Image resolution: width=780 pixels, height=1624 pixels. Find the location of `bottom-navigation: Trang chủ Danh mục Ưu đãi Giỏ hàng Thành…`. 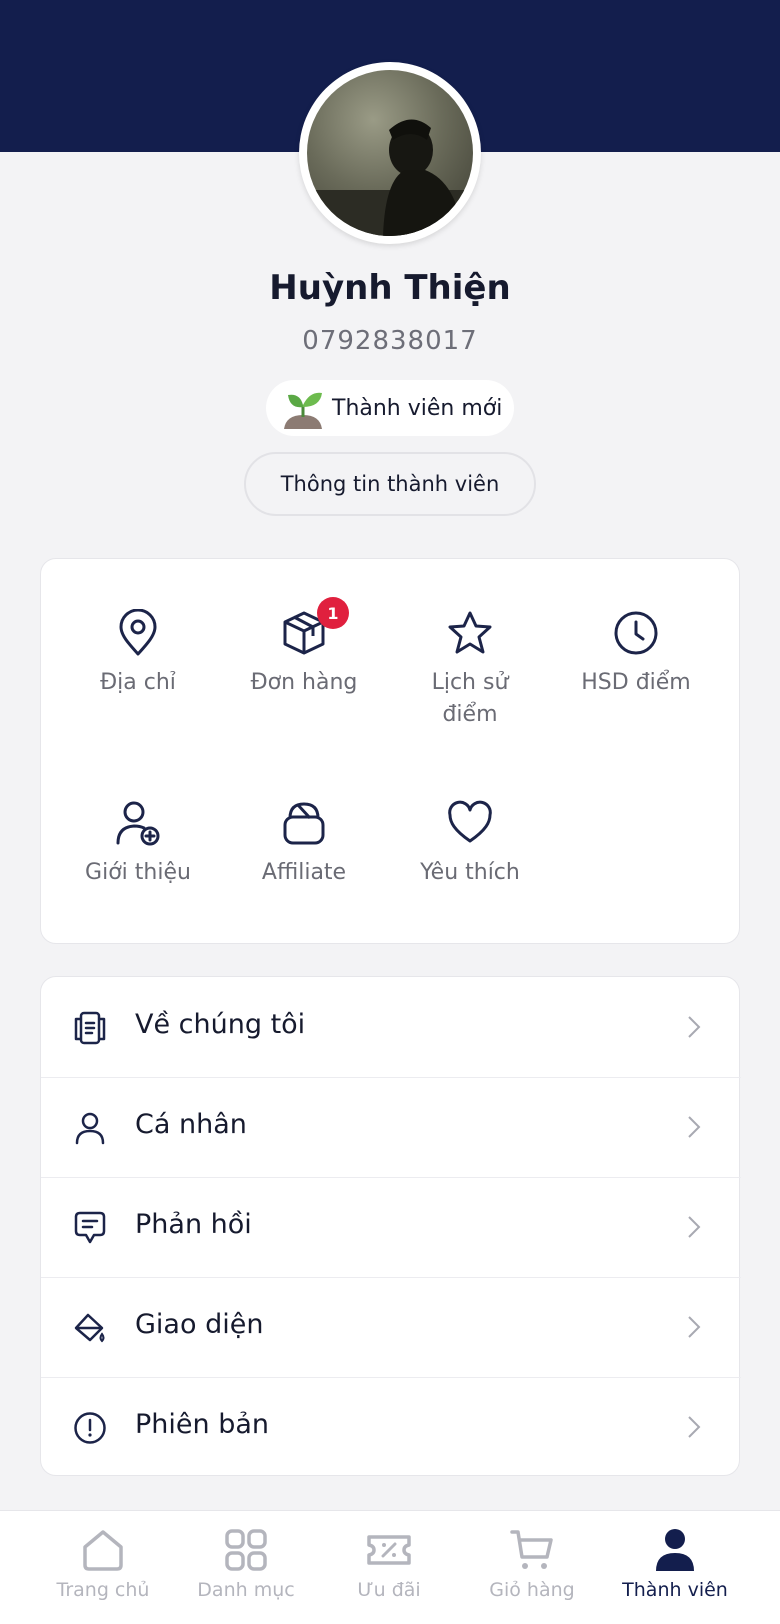

bottom-navigation: Trang chủ Danh mục Ưu đãi Giỏ hàng Thành… is located at coordinates (390, 1567).